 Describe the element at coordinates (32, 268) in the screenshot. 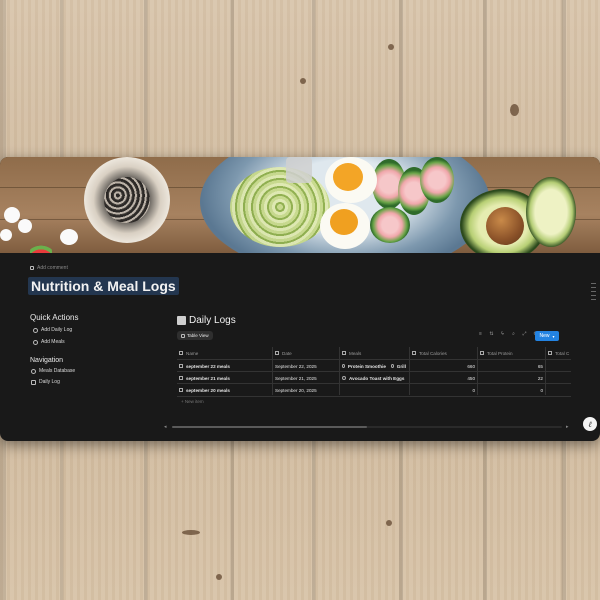

I see `comment-icon` at that location.